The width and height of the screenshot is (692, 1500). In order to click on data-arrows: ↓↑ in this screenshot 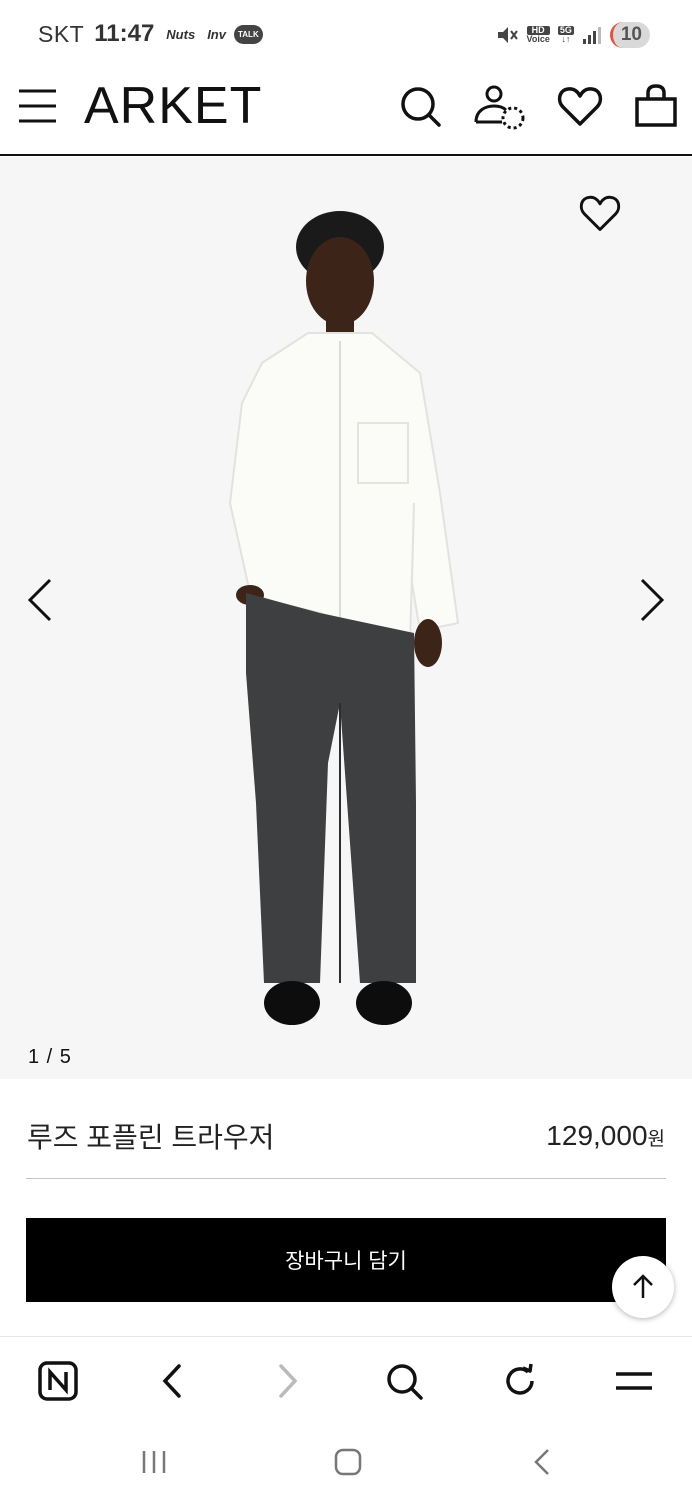, I will do `click(566, 39)`.